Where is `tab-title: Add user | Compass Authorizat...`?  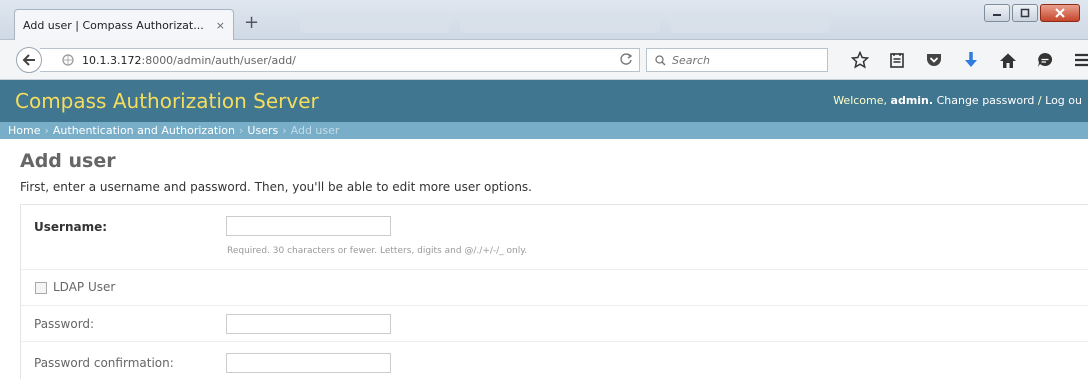 tab-title: Add user | Compass Authorizat... is located at coordinates (113, 25).